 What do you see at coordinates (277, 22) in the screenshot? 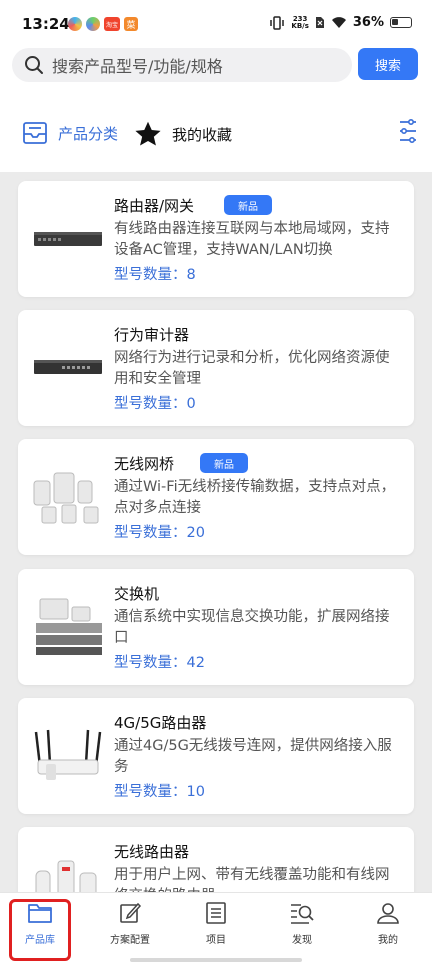
I see `vibrate-icon` at bounding box center [277, 22].